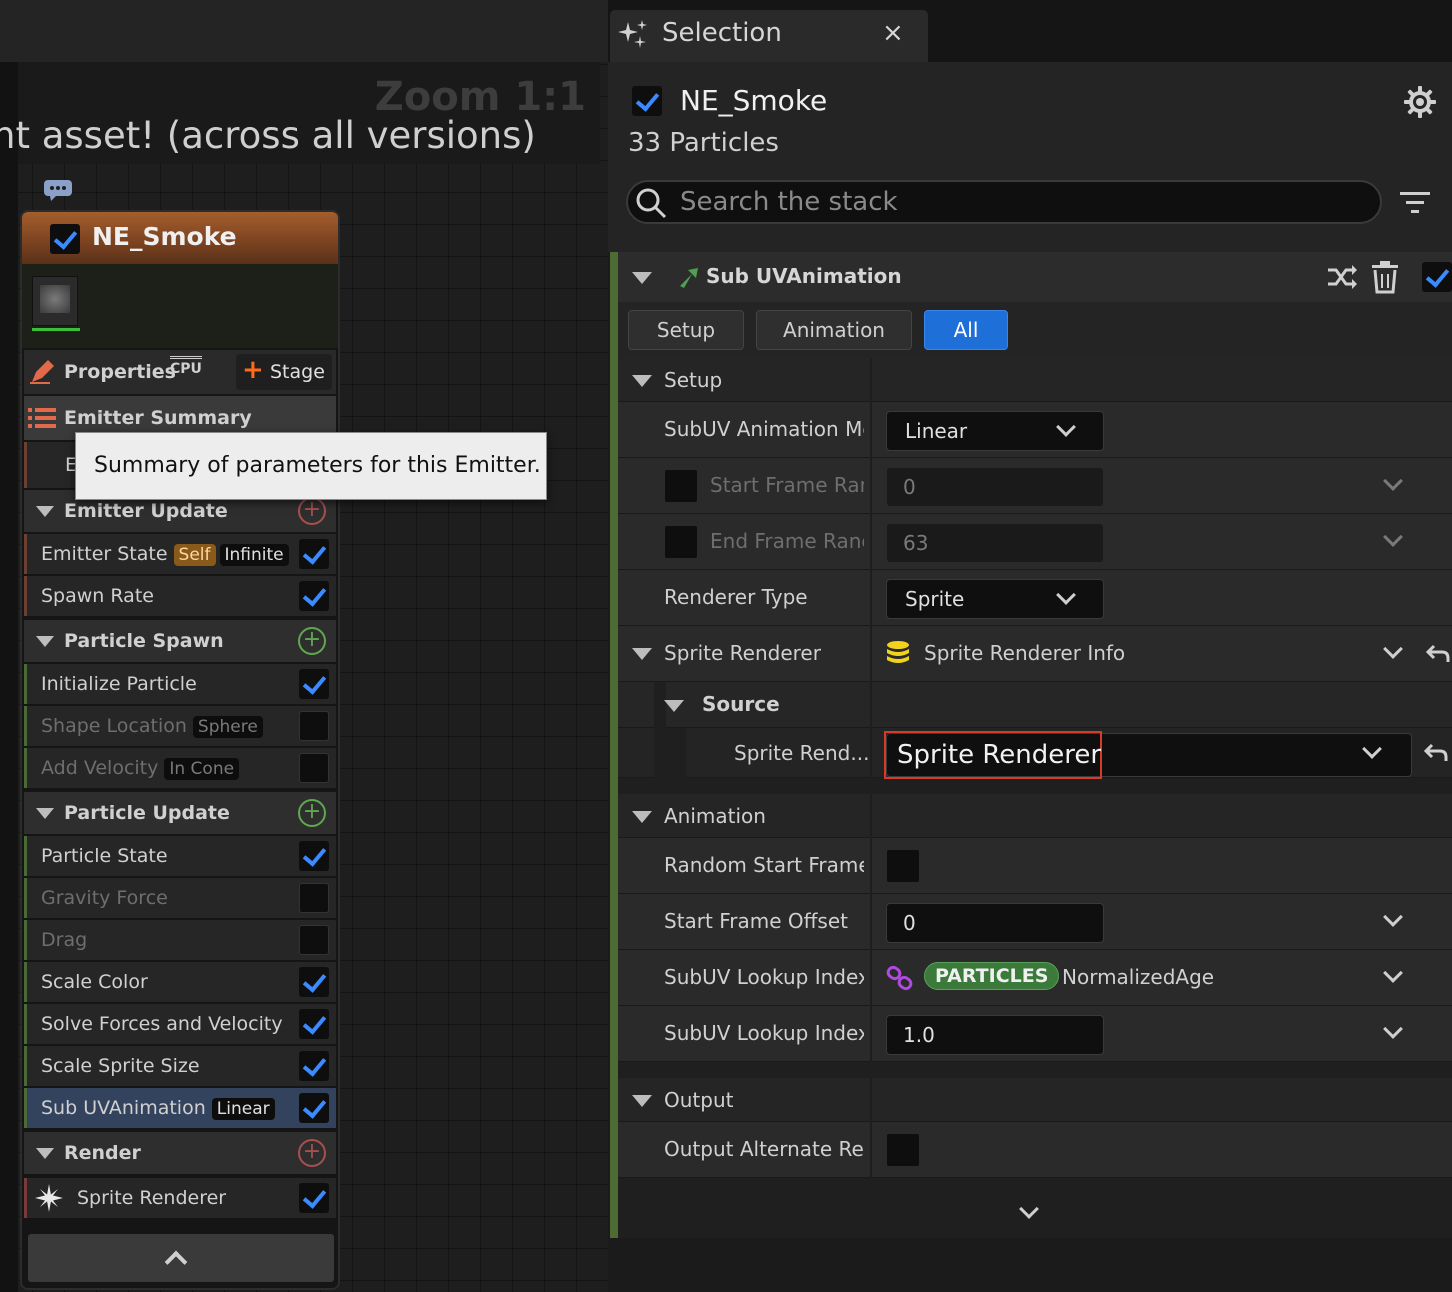 Image resolution: width=1452 pixels, height=1292 pixels. What do you see at coordinates (1025, 202) in the screenshot?
I see `search-input` at bounding box center [1025, 202].